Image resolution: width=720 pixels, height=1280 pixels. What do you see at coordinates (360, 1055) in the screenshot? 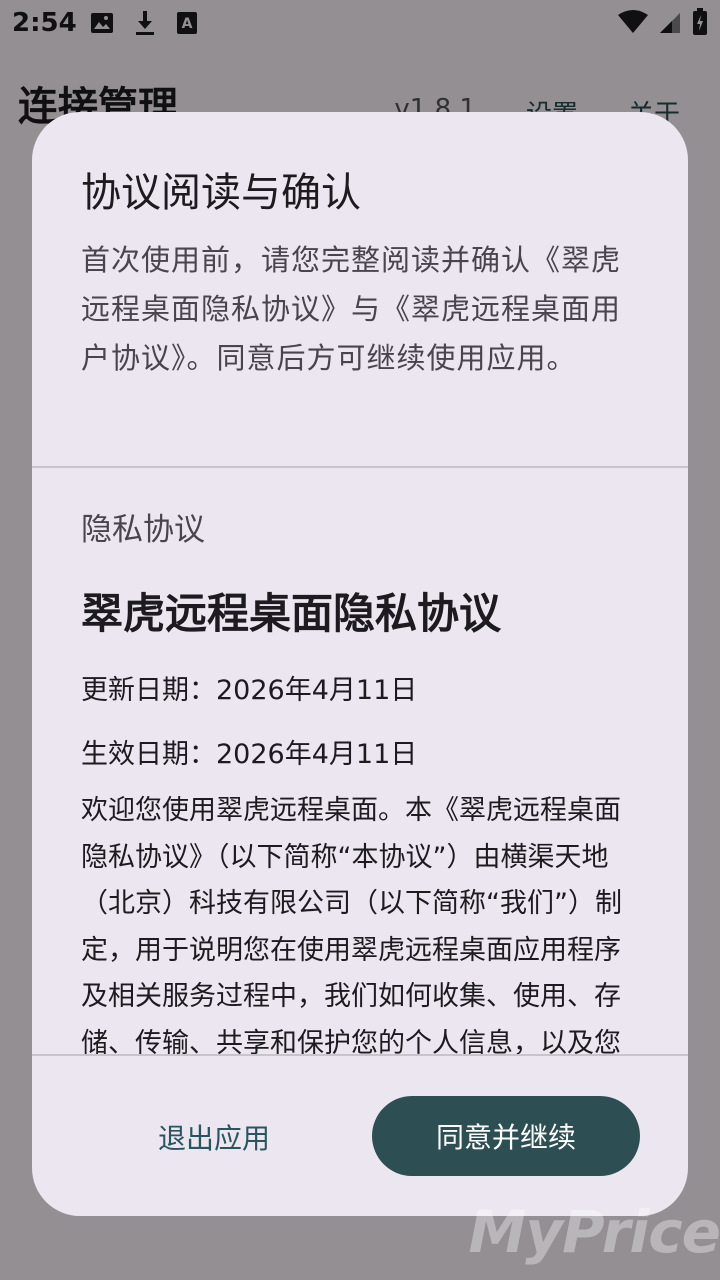
I see `divider-bottom` at bounding box center [360, 1055].